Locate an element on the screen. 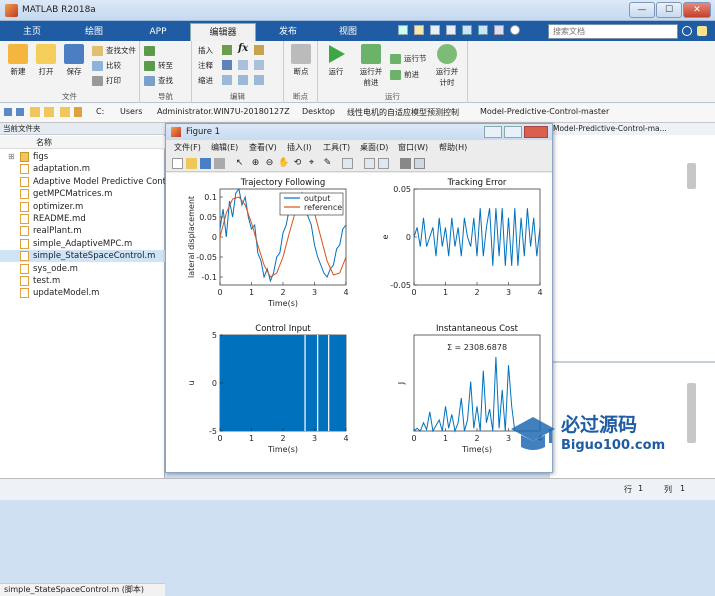 This screenshot has width=715, height=596. find-button: 查找 is located at coordinates (158, 81).